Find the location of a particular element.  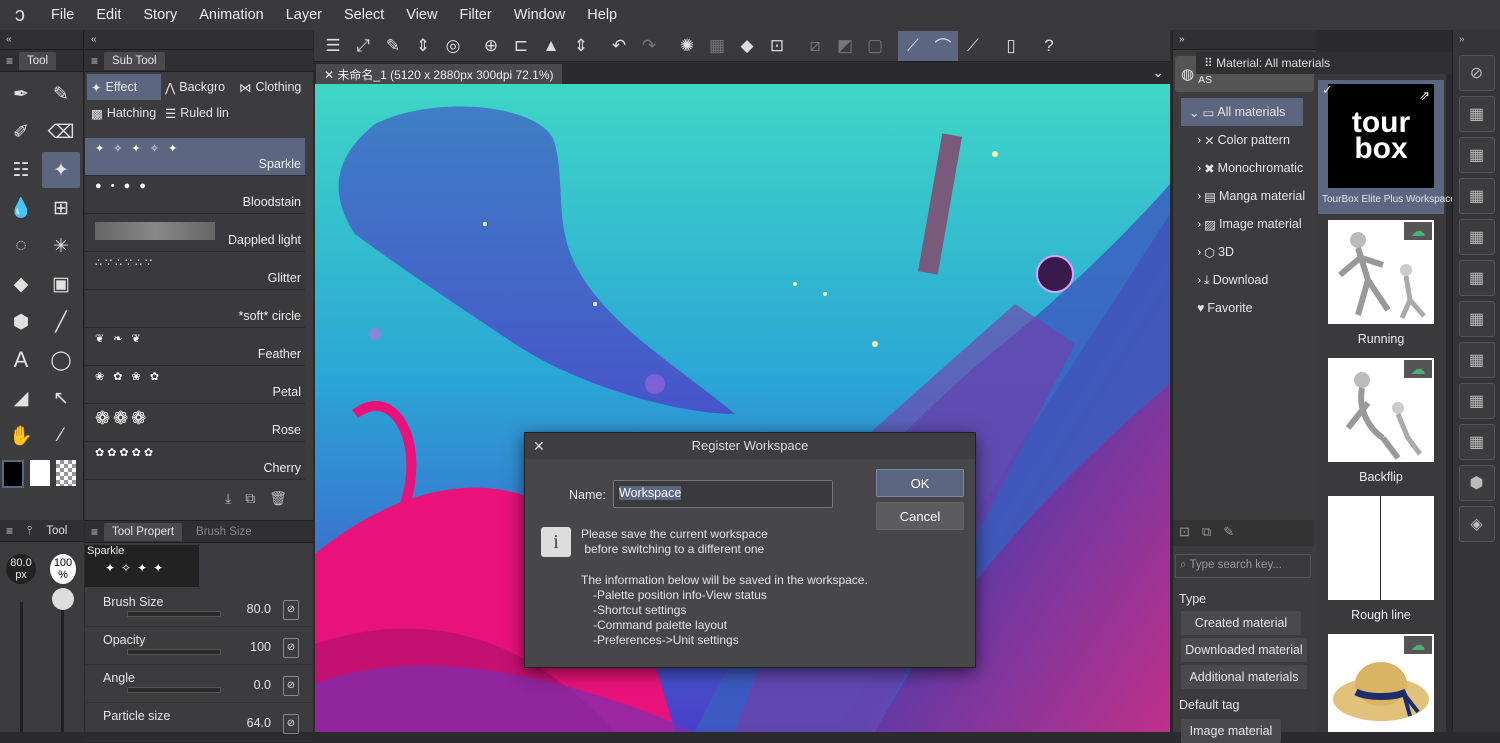

fill-icon: ◆ is located at coordinates (747, 46).